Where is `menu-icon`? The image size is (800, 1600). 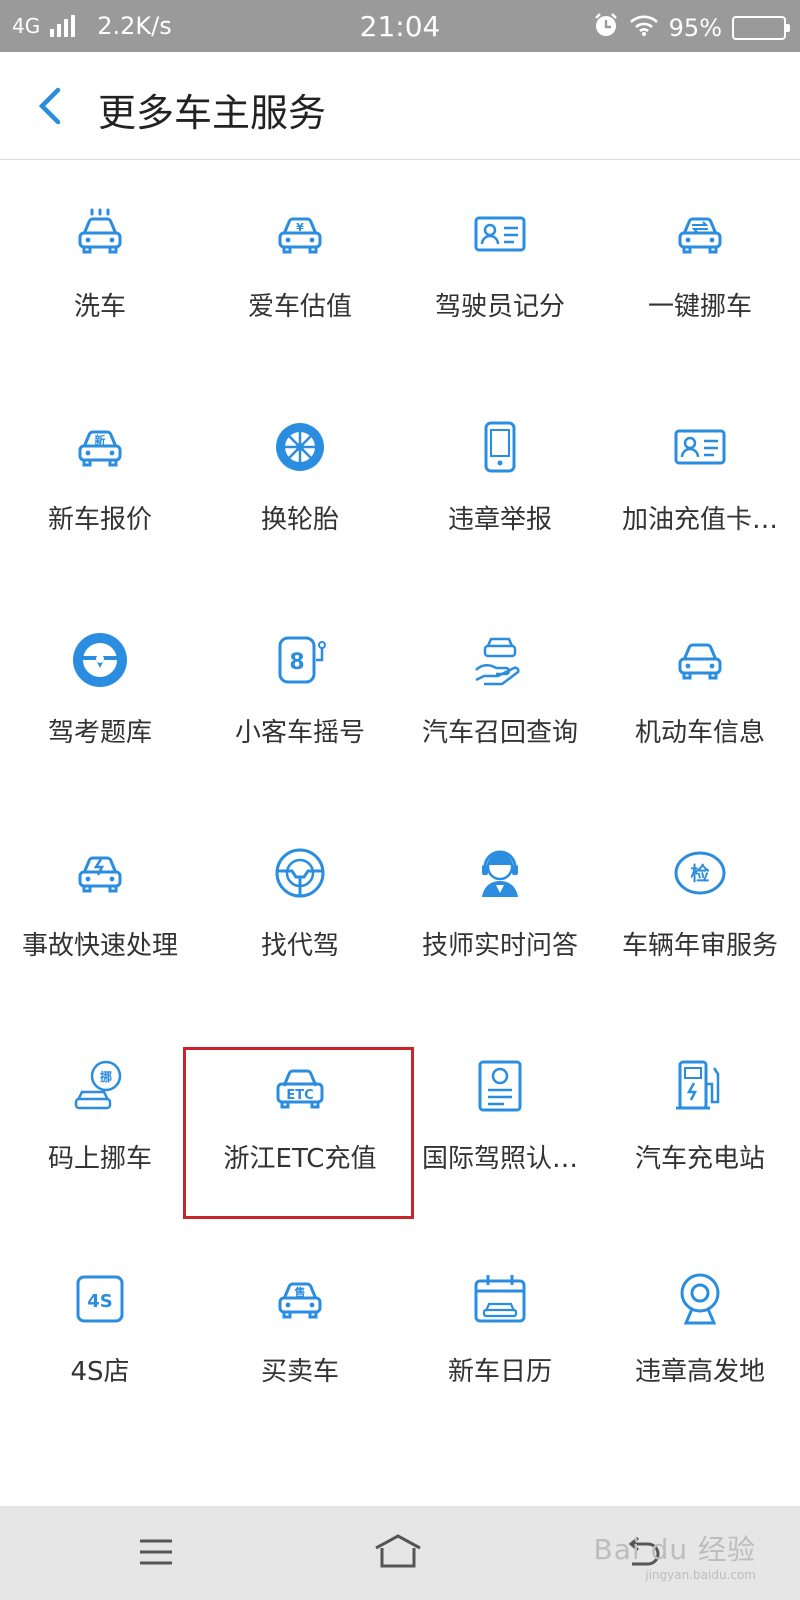
menu-icon is located at coordinates (156, 1559).